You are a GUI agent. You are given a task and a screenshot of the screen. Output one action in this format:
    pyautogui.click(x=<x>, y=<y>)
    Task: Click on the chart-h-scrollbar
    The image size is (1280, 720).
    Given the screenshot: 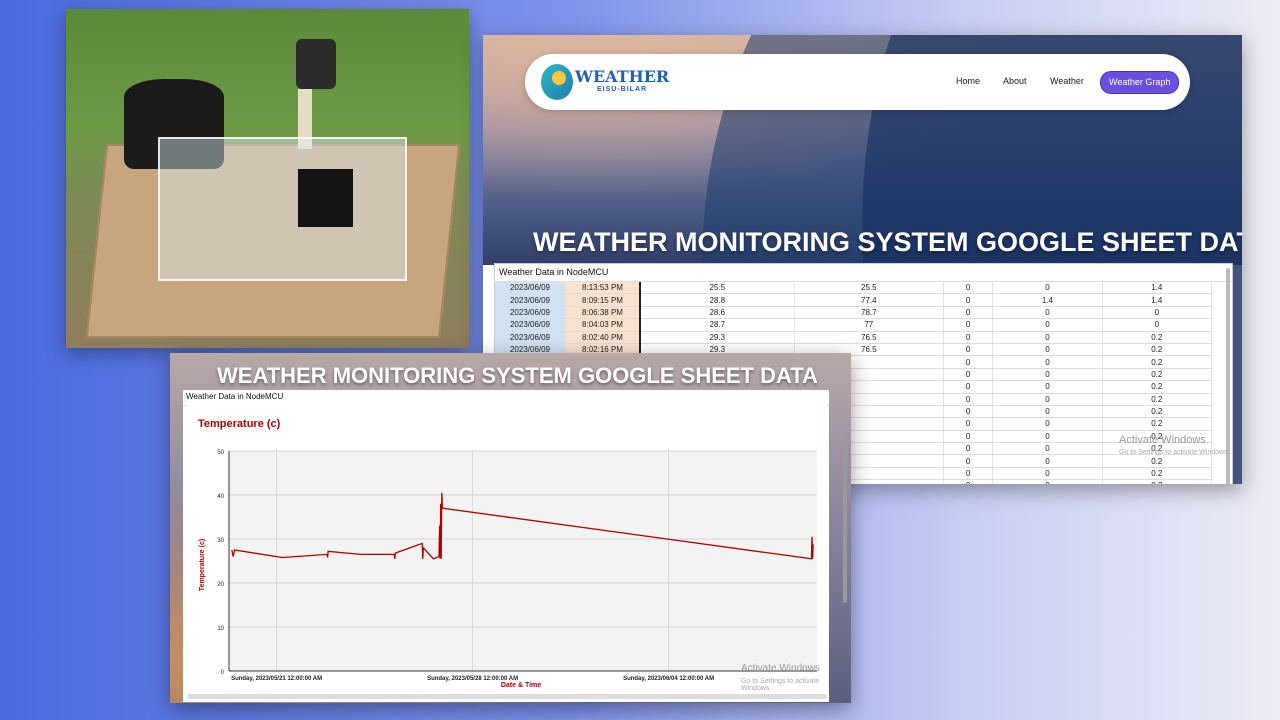 What is the action you would take?
    pyautogui.click(x=507, y=696)
    